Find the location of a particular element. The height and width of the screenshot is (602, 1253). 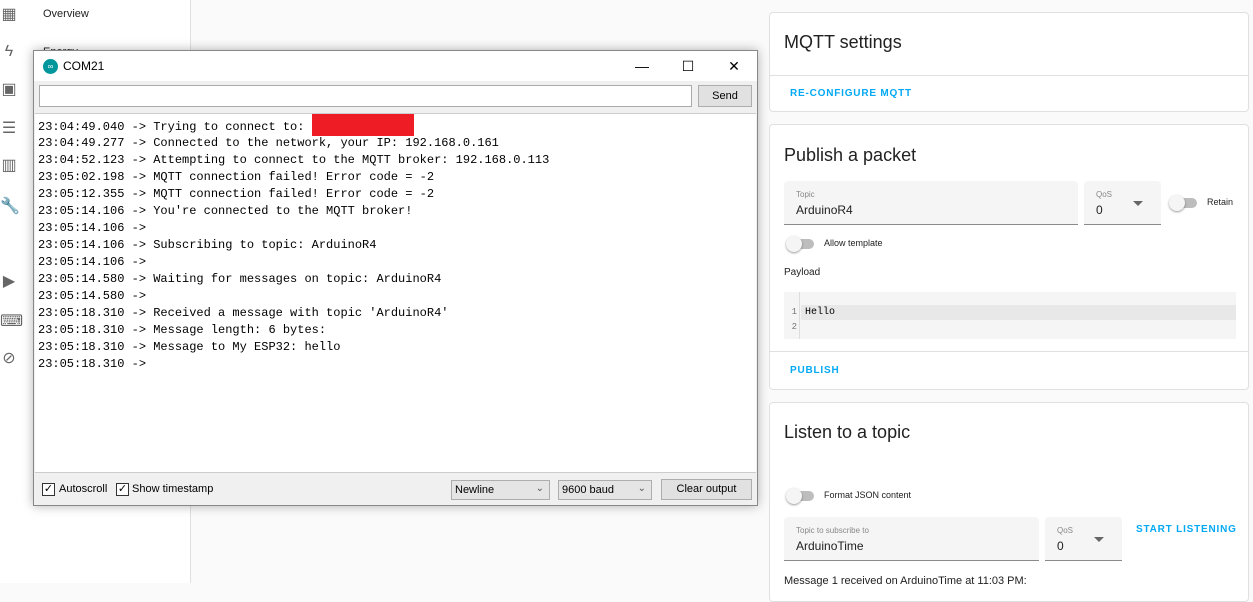

arduino-logo-icon: ∞ is located at coordinates (50, 66).